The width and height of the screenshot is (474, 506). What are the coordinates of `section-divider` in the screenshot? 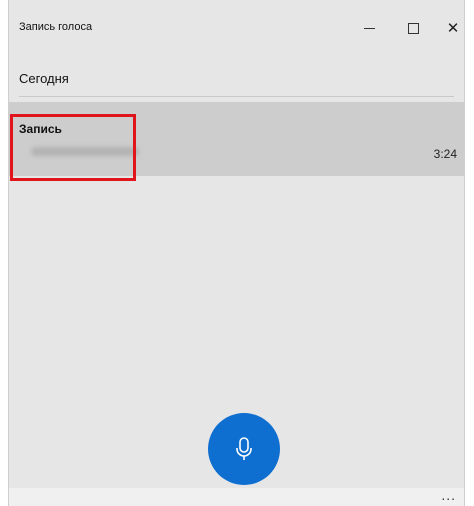 It's located at (236, 96).